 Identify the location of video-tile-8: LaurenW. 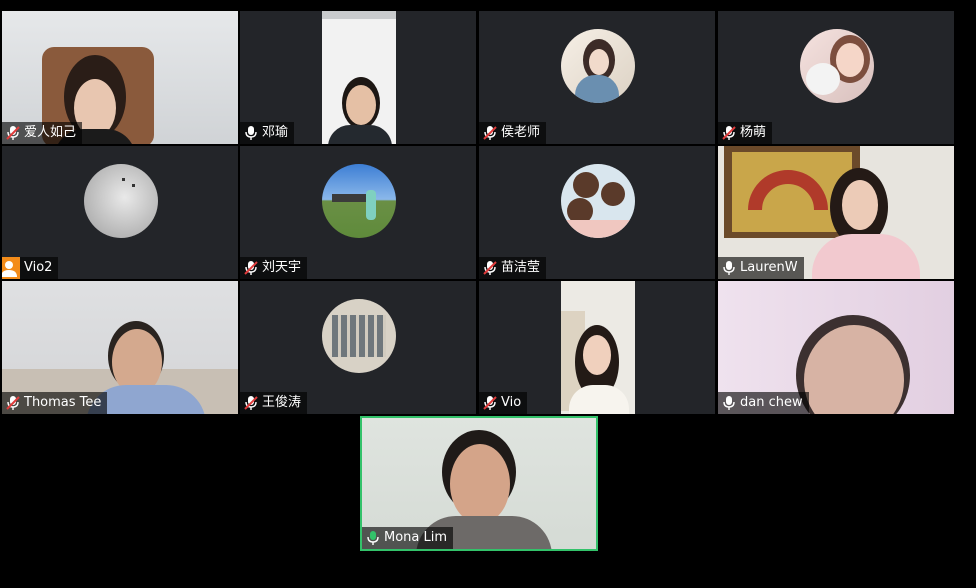
(836, 212).